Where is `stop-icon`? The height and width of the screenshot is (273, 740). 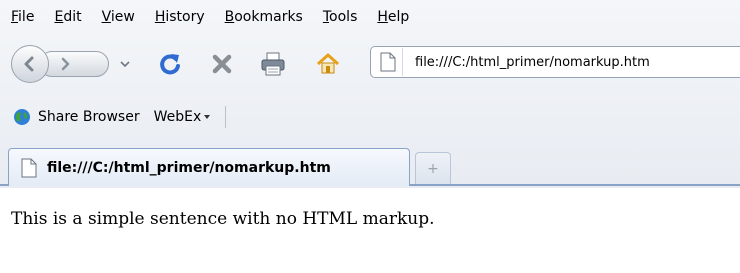
stop-icon is located at coordinates (222, 64).